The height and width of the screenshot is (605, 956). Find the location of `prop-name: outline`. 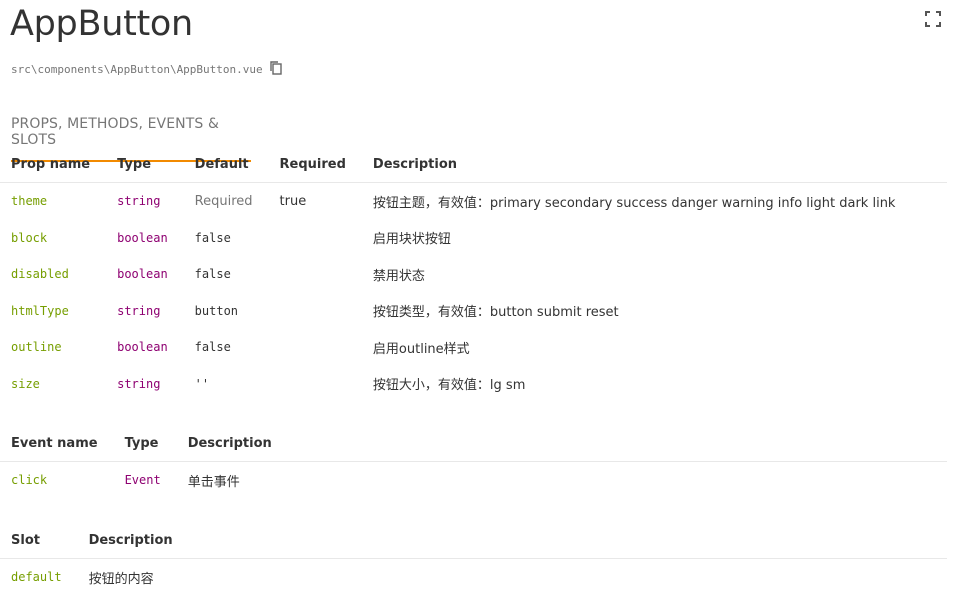

prop-name: outline is located at coordinates (36, 347).